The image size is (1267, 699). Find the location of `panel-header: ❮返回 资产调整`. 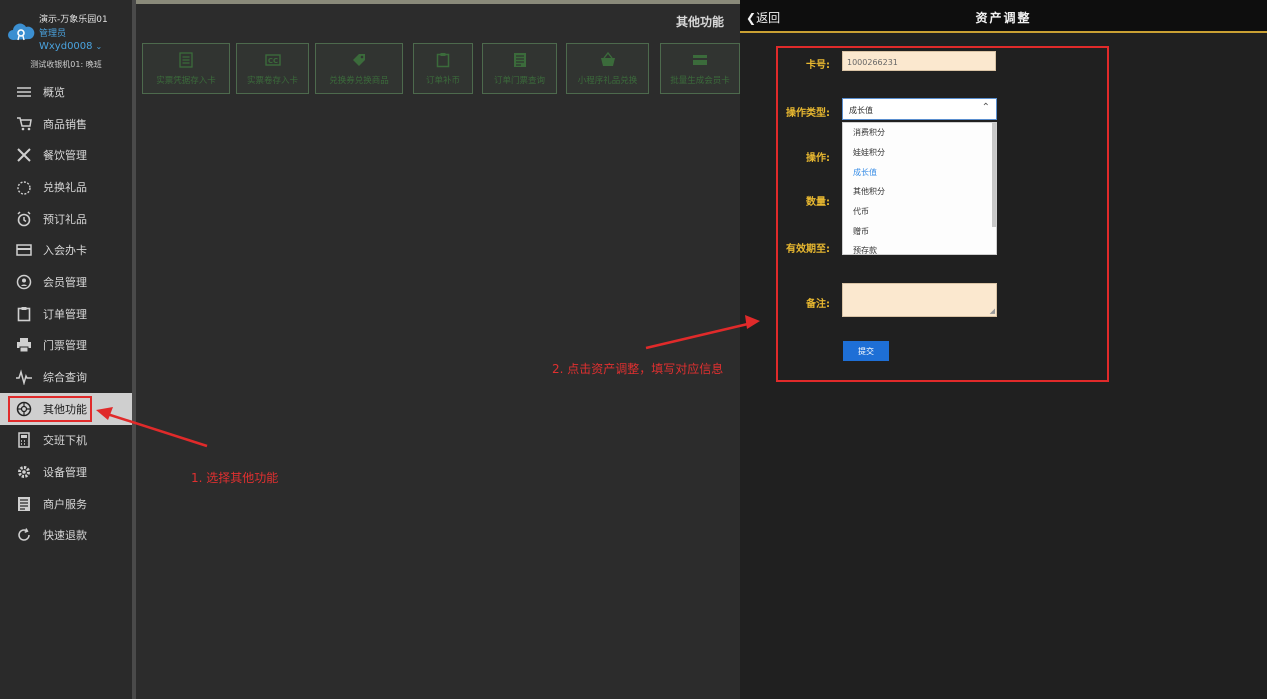

panel-header: ❮返回 资产调整 is located at coordinates (1003, 16).